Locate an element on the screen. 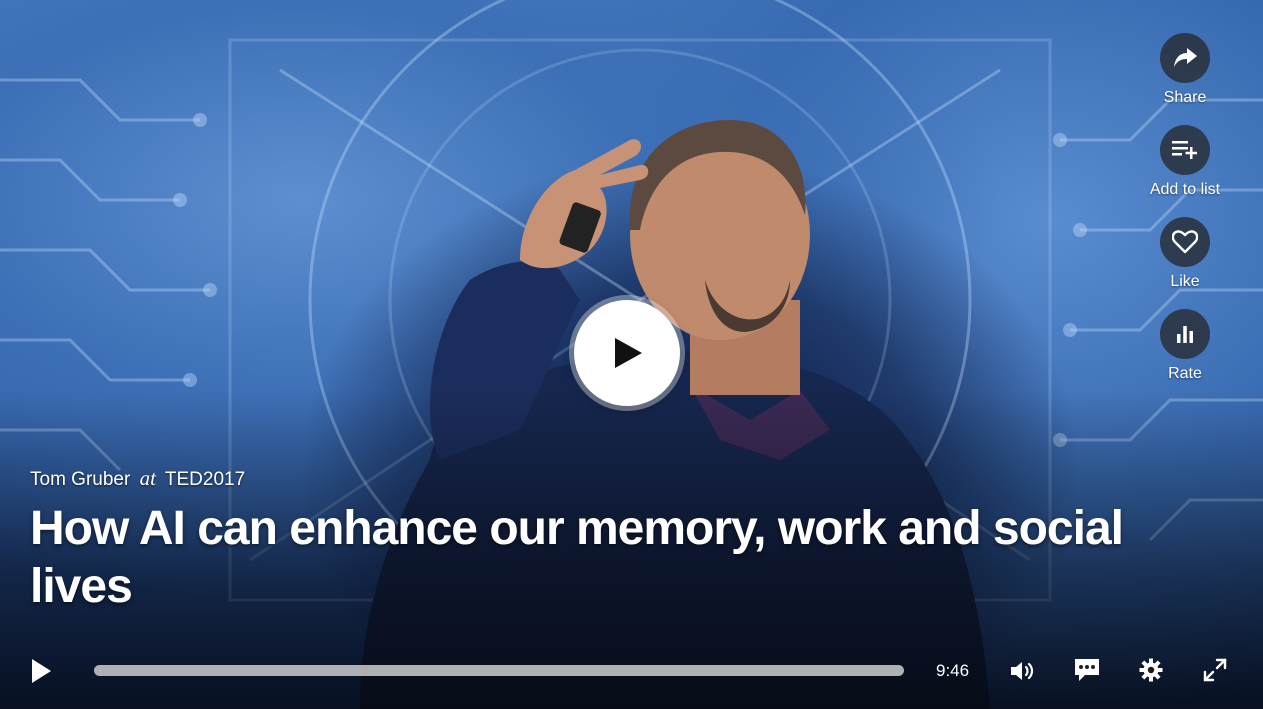 This screenshot has height=709, width=1263. settings-button is located at coordinates (1151, 670).